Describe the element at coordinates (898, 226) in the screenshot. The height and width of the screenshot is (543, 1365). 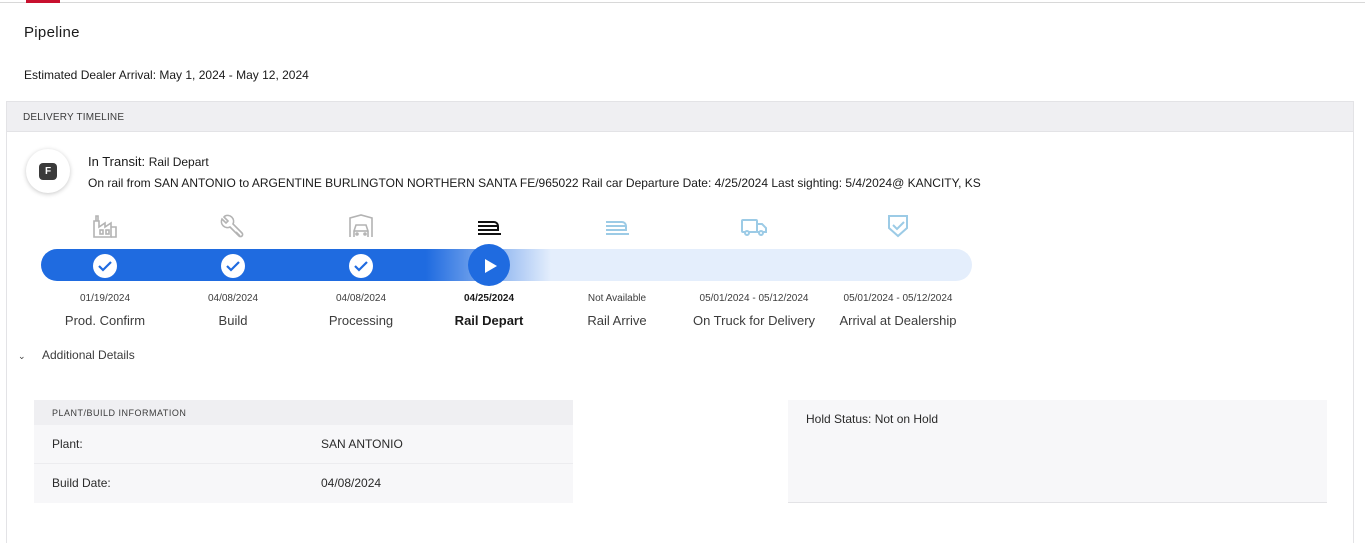
I see `shield-check-icon` at that location.